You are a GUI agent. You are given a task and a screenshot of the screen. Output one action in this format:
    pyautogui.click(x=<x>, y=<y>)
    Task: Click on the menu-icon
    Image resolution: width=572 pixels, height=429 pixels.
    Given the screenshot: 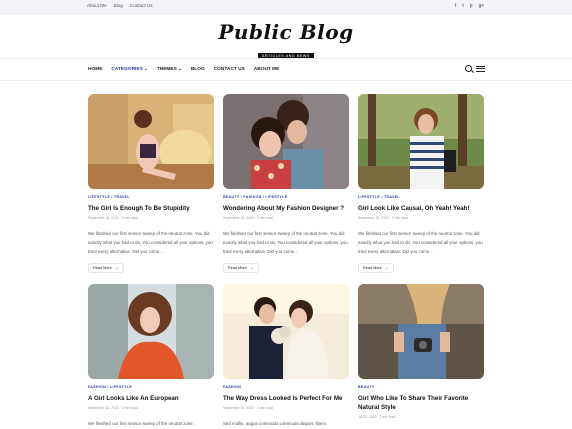 What is the action you would take?
    pyautogui.click(x=480, y=68)
    